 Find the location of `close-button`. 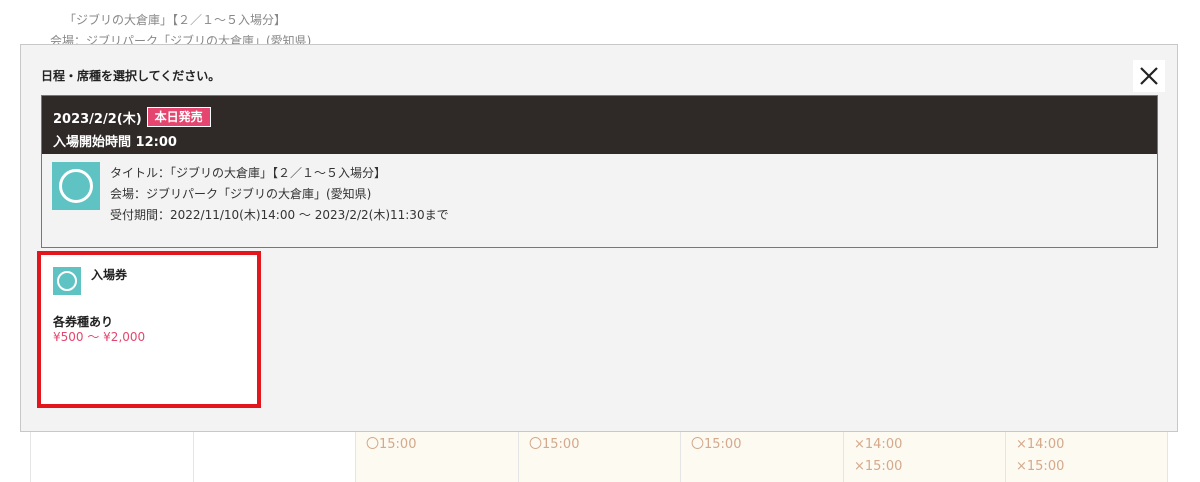

close-button is located at coordinates (1149, 76).